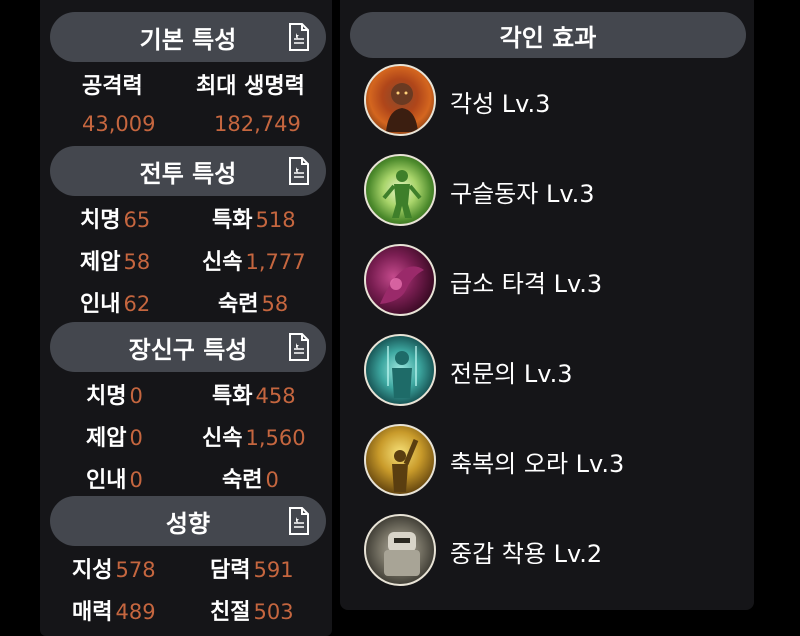 This screenshot has height=636, width=800. I want to click on engraving-effect-name: 급소 타격 Lv.3, so click(526, 284).